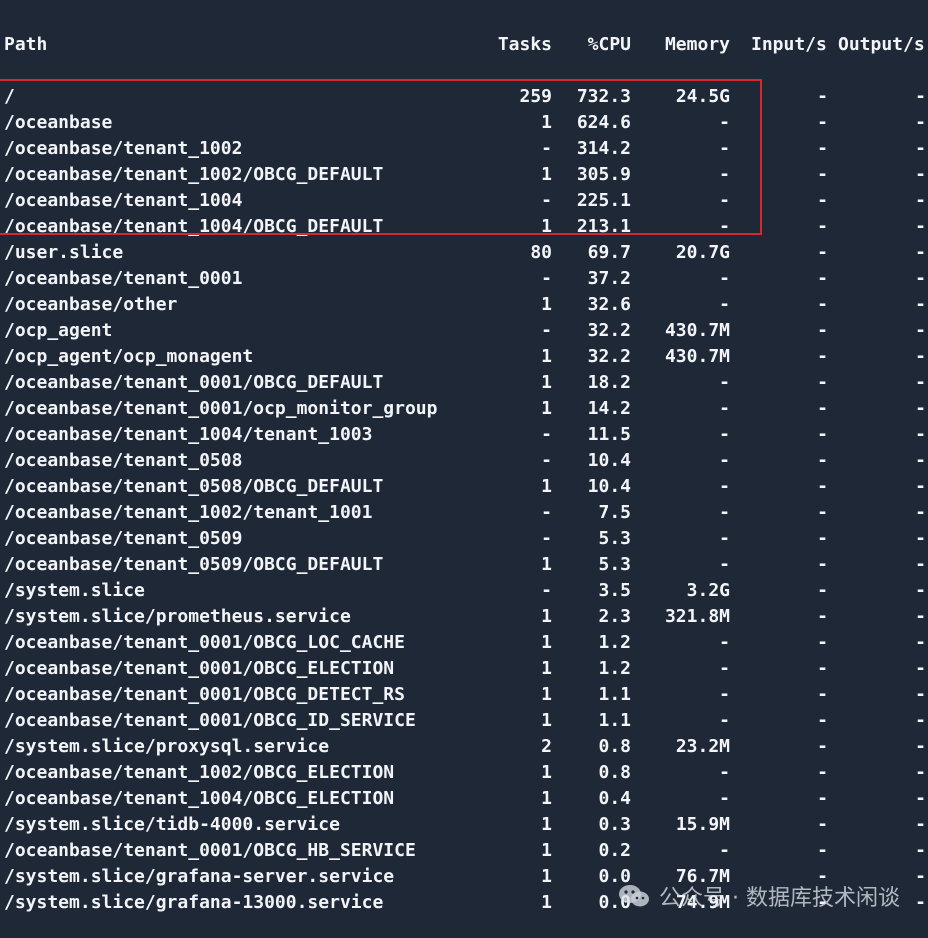 Image resolution: width=928 pixels, height=938 pixels. What do you see at coordinates (708, 590) in the screenshot?
I see `cell-memory: 3.2G` at bounding box center [708, 590].